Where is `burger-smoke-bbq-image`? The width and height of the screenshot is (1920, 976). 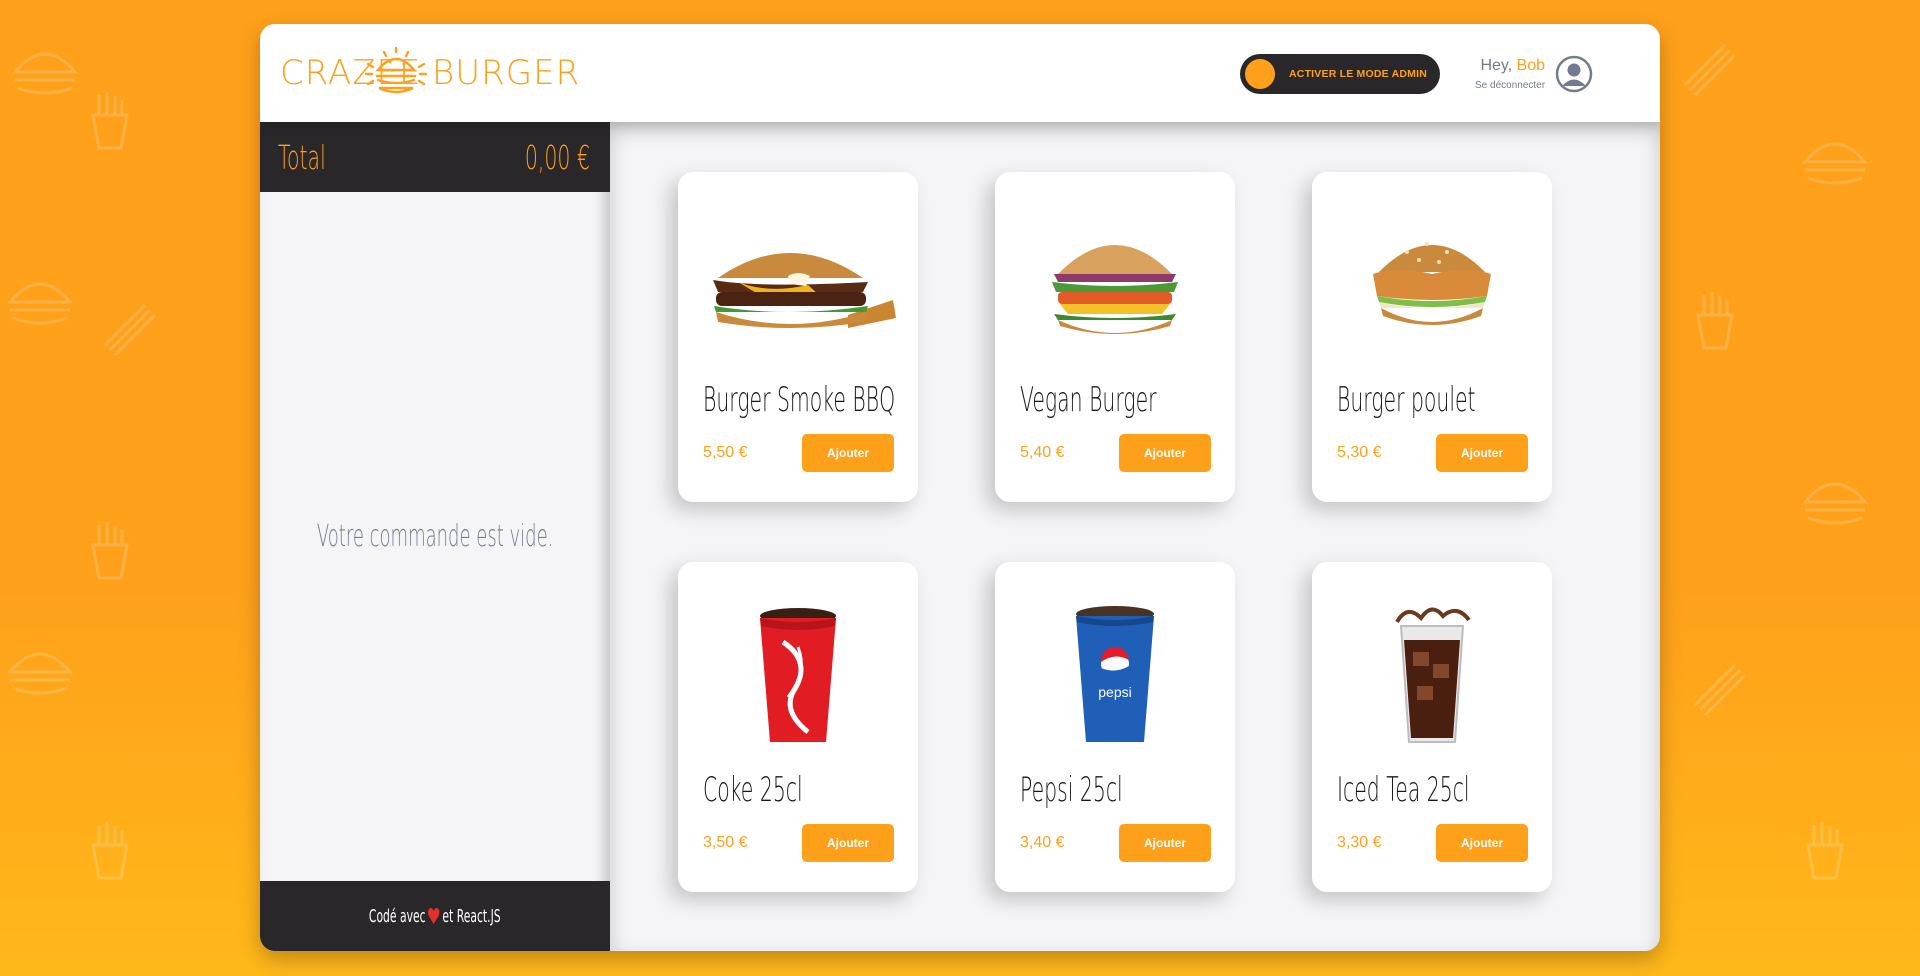 burger-smoke-bbq-image is located at coordinates (804, 290).